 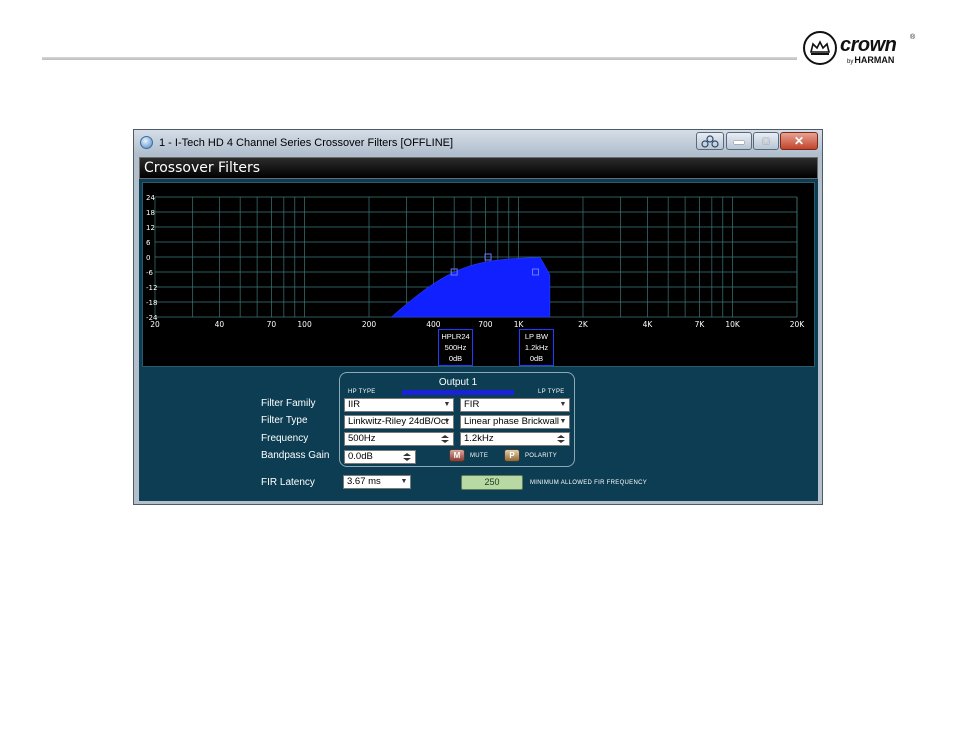 I want to click on lp-frequency-value: 1.2kHz, so click(x=479, y=438).